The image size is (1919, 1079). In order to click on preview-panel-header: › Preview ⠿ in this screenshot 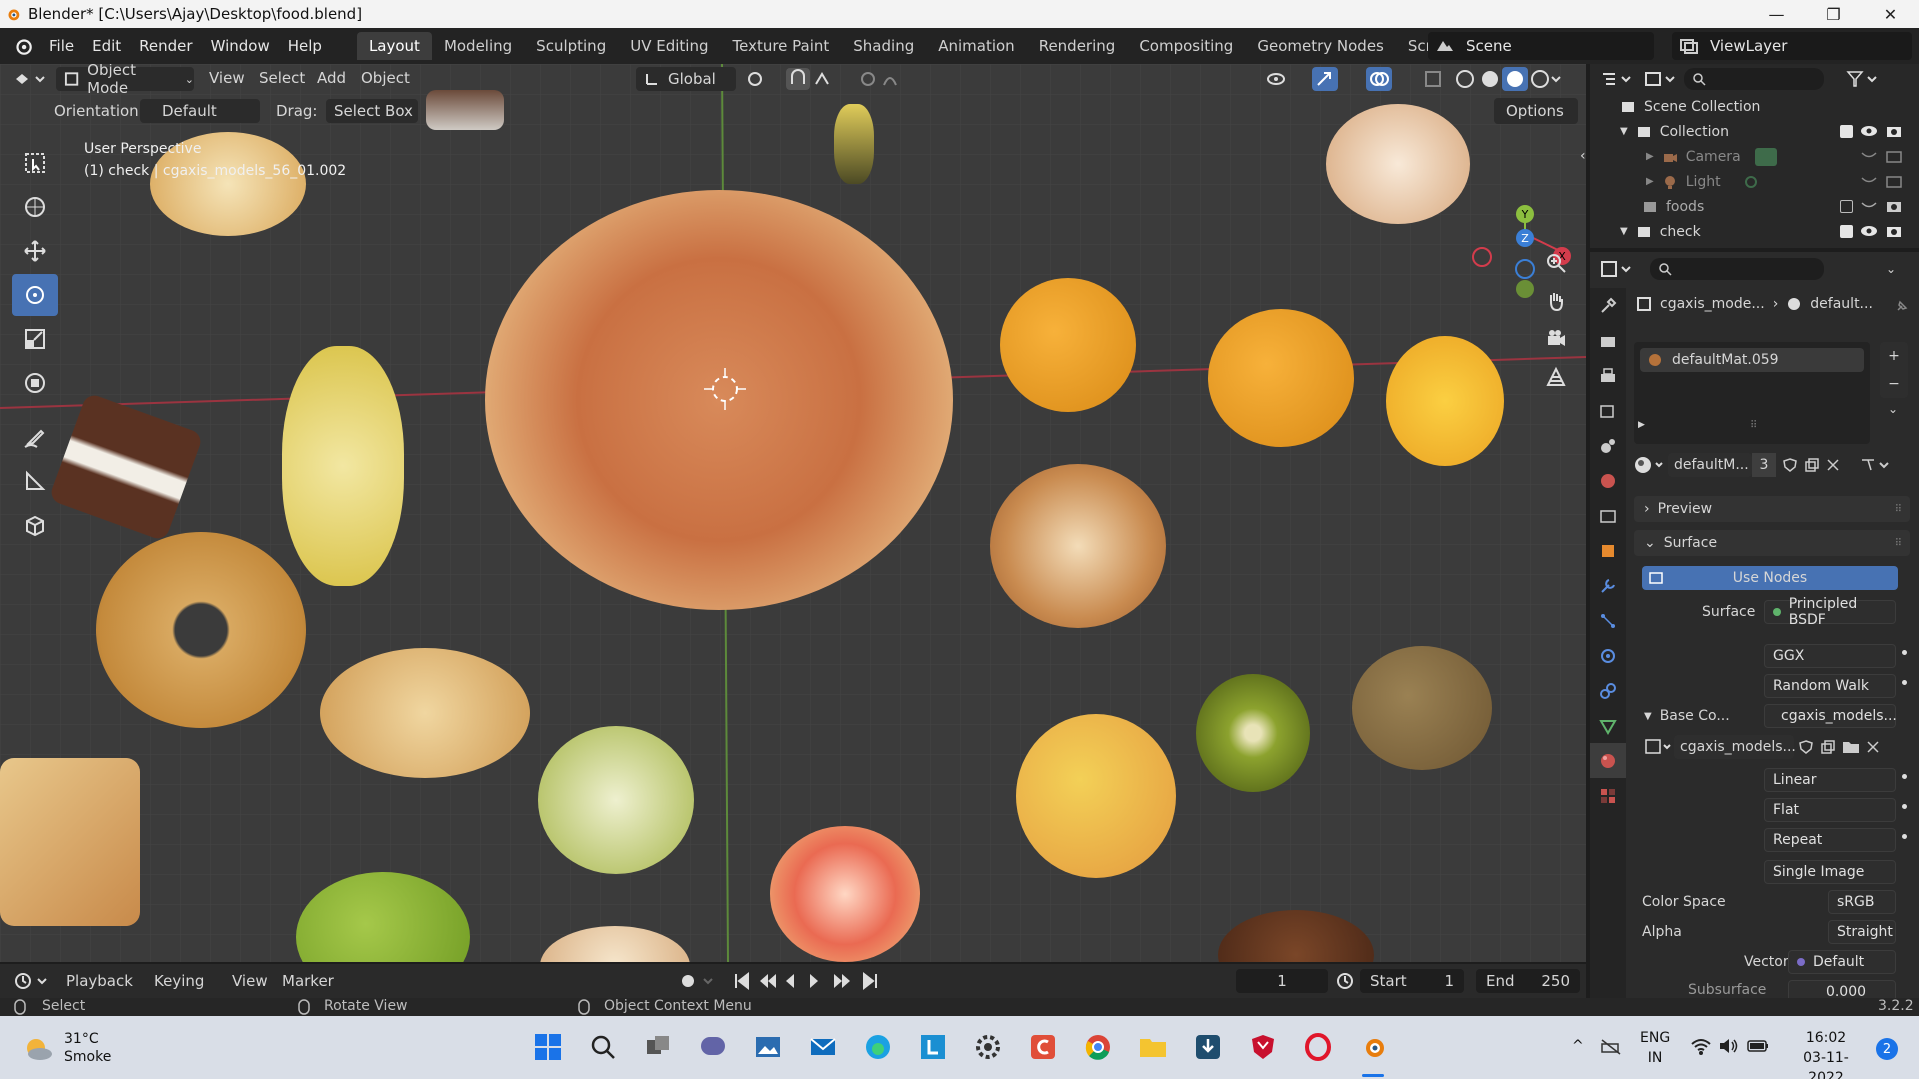, I will do `click(1772, 509)`.